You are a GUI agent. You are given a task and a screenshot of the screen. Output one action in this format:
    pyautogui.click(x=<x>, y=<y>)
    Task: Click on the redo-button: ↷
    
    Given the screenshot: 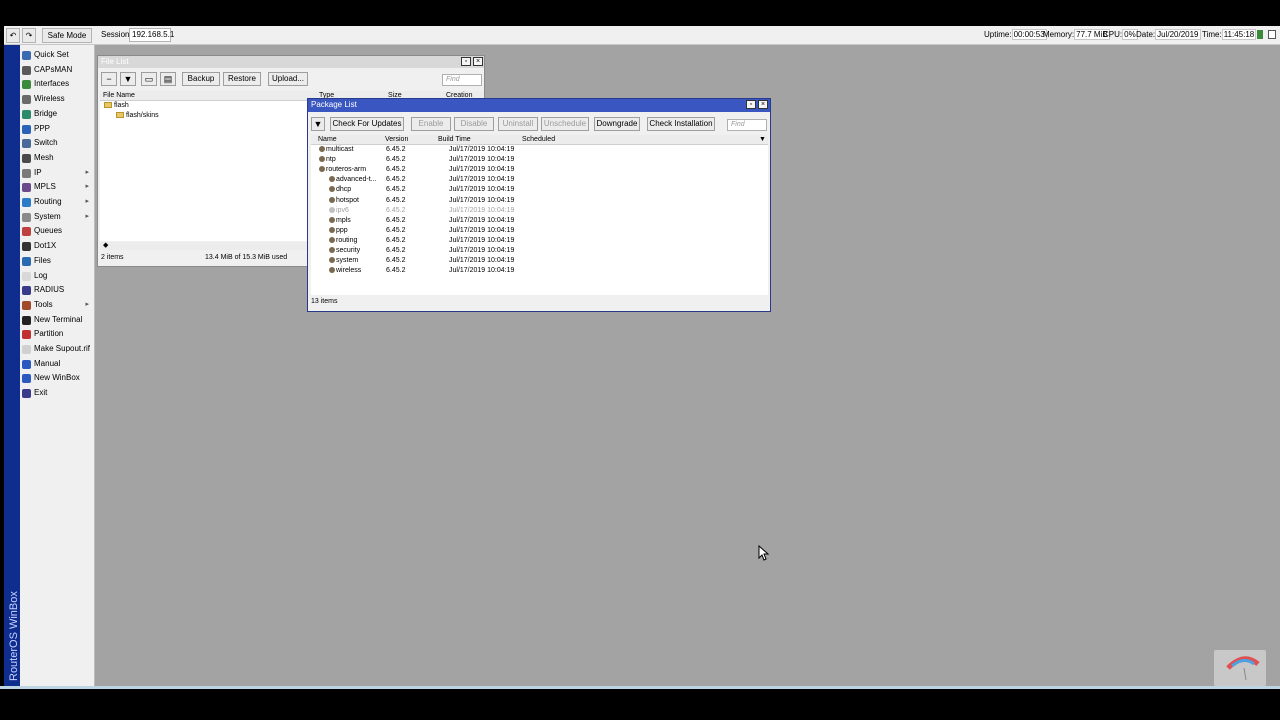 What is the action you would take?
    pyautogui.click(x=29, y=35)
    